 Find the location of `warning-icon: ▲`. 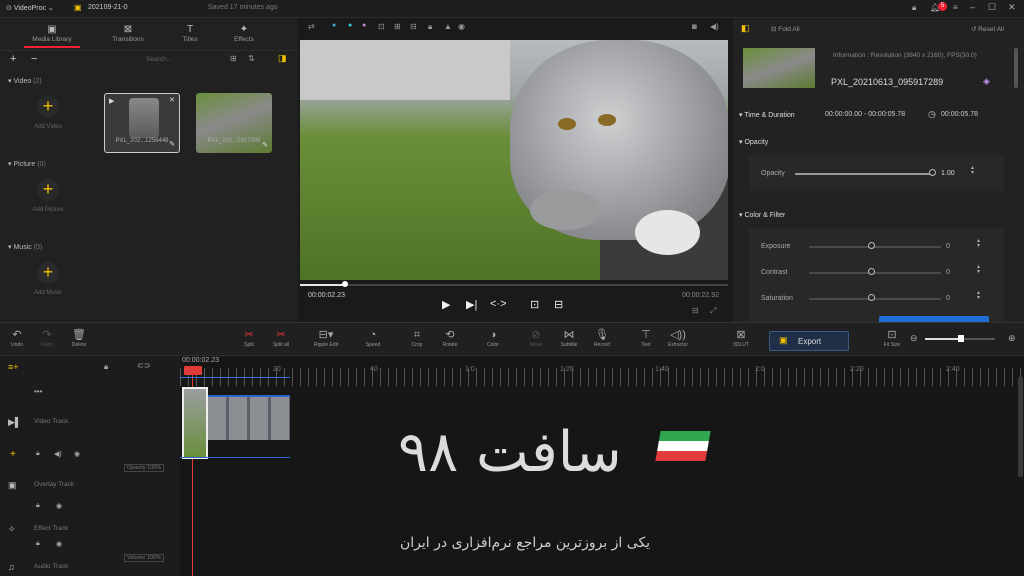

warning-icon: ▲ is located at coordinates (448, 26).